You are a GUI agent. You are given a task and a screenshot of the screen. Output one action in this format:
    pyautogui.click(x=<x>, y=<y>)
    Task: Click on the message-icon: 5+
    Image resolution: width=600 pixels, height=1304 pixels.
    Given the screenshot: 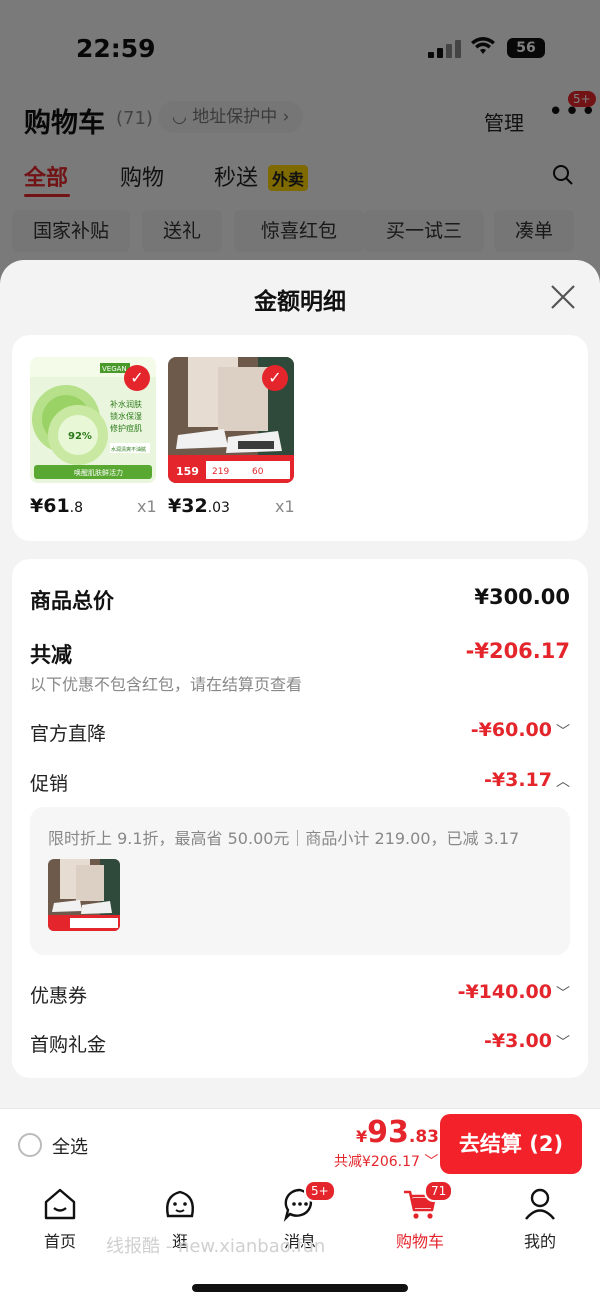 What is the action you would take?
    pyautogui.click(x=309, y=1201)
    